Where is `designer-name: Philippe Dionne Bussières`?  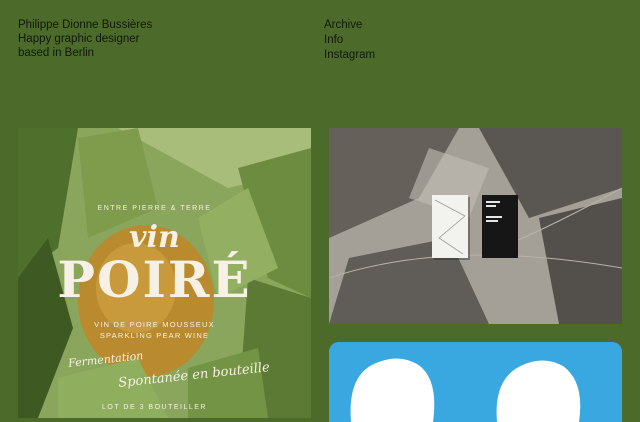 designer-name: Philippe Dionne Bussières is located at coordinates (85, 25).